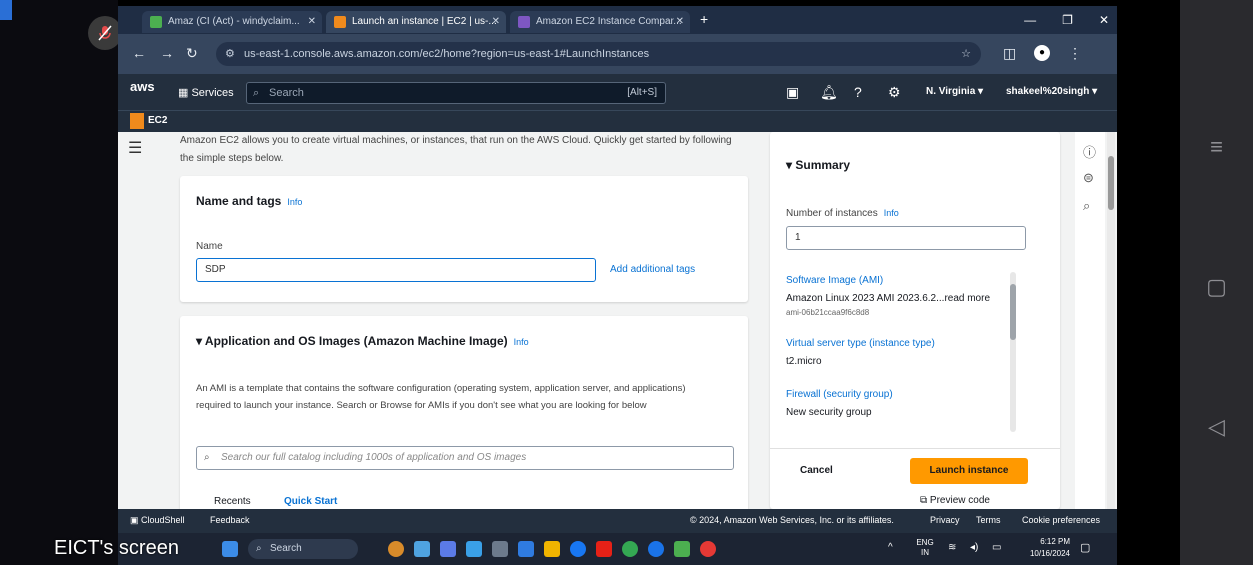  Describe the element at coordinates (116, 548) in the screenshot. I see `shared-screen-label: EICT's screen` at that location.